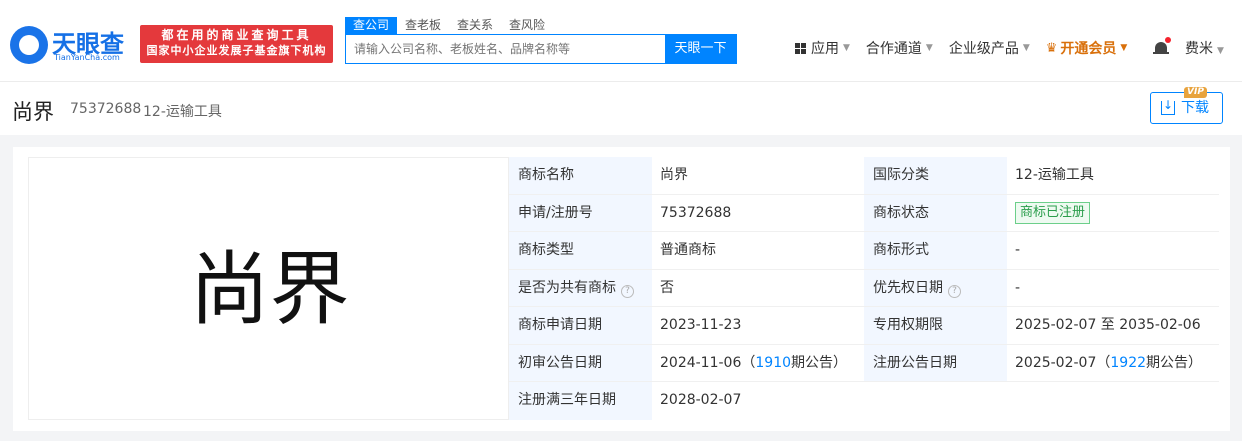 The image size is (1242, 441). Describe the element at coordinates (754, 362) in the screenshot. I see `field-value: 2024-11-06（1910期公告）` at that location.